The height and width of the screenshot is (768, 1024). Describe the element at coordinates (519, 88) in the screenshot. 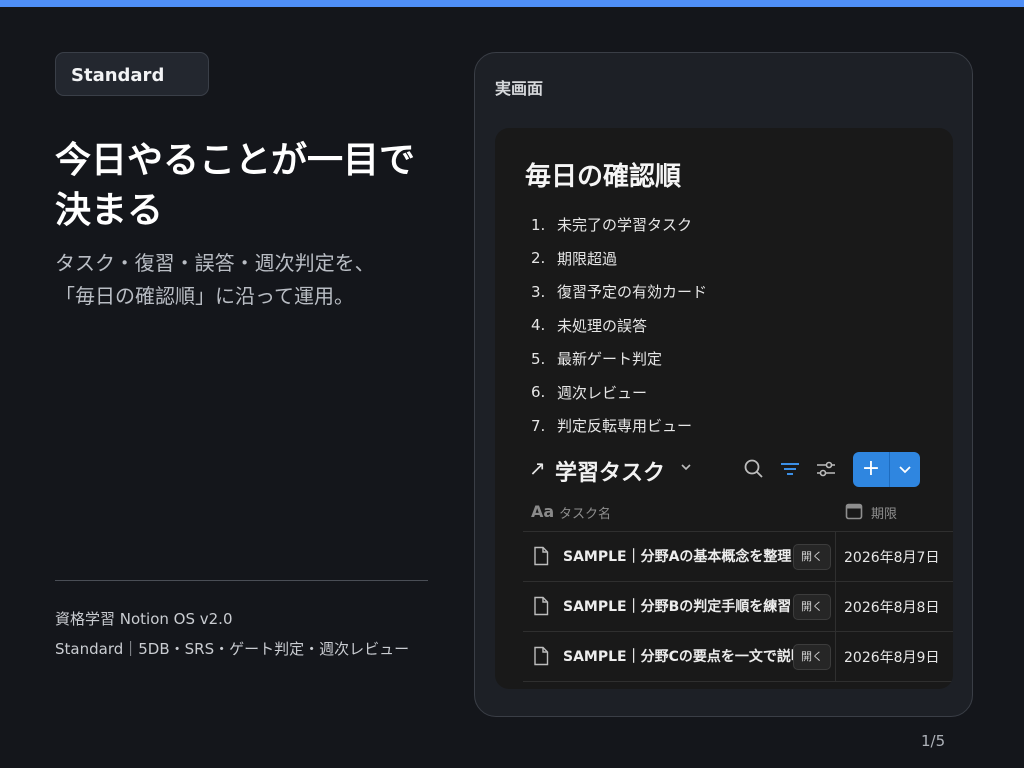

I see `panel-label: 実画面` at that location.